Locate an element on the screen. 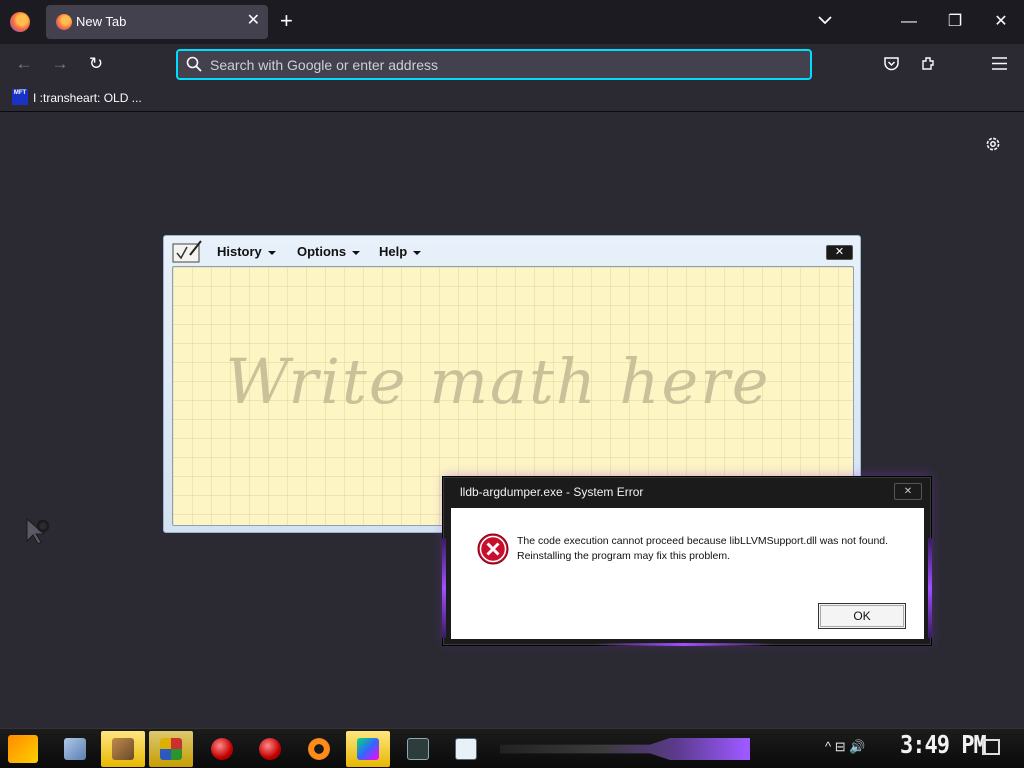 The image size is (1024, 768). dialog-glow-bottom is located at coordinates (684, 644).